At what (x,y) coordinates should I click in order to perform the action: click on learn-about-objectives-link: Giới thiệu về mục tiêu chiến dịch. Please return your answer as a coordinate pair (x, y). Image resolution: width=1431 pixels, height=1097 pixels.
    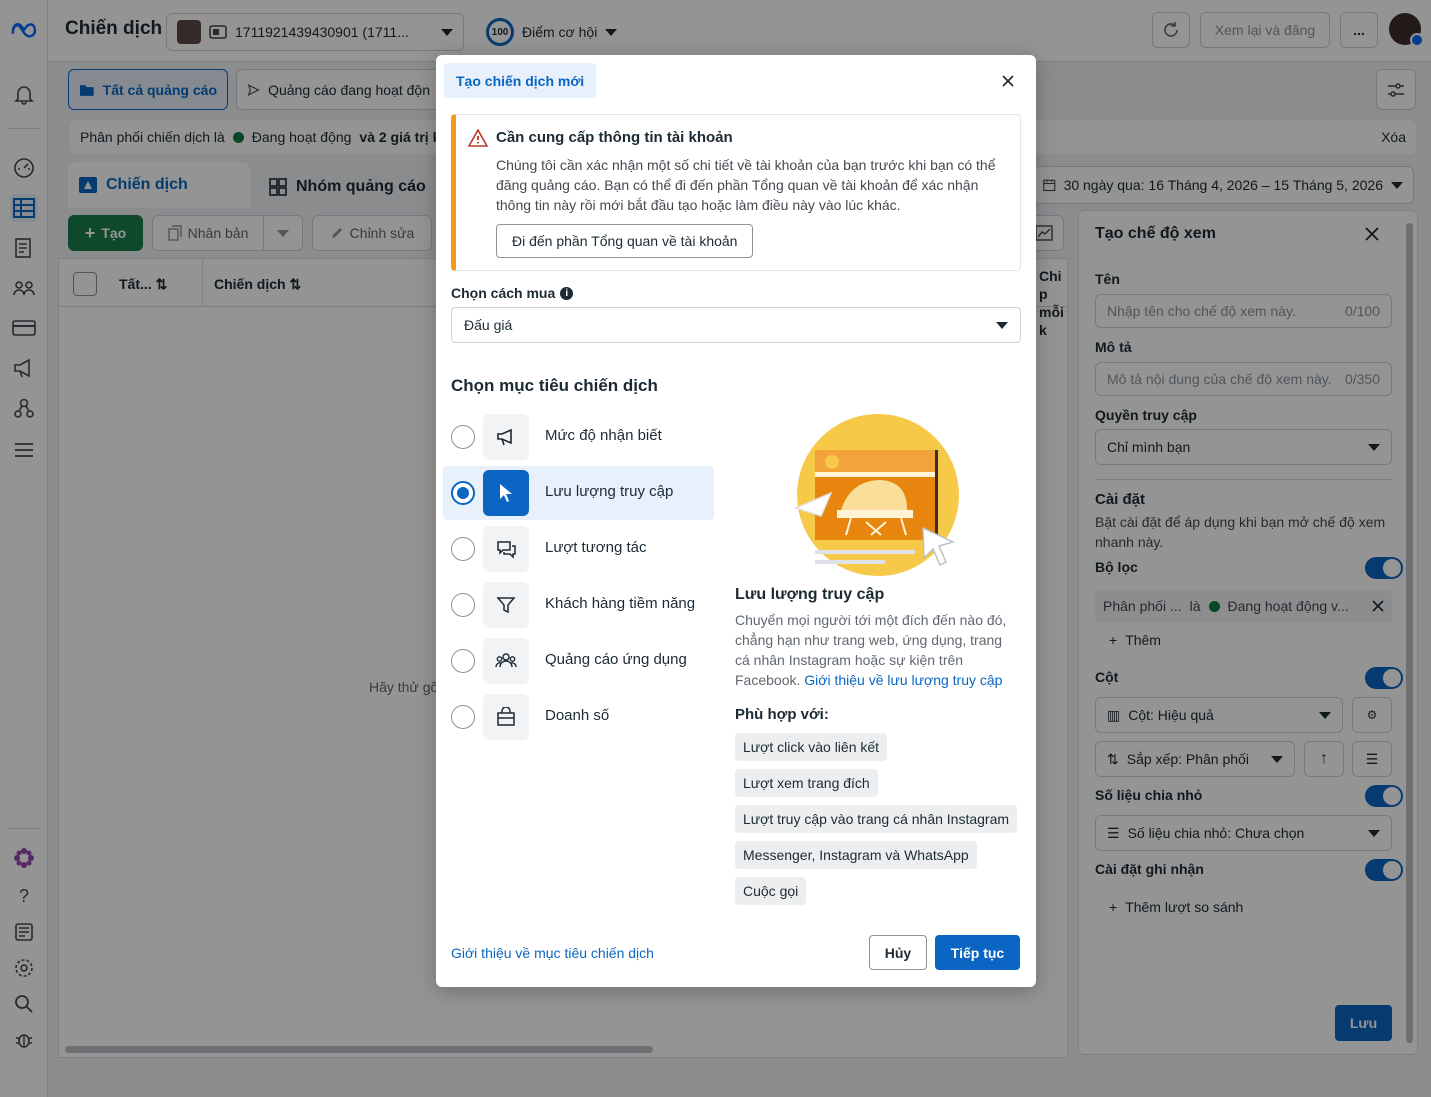
    Looking at the image, I should click on (552, 953).